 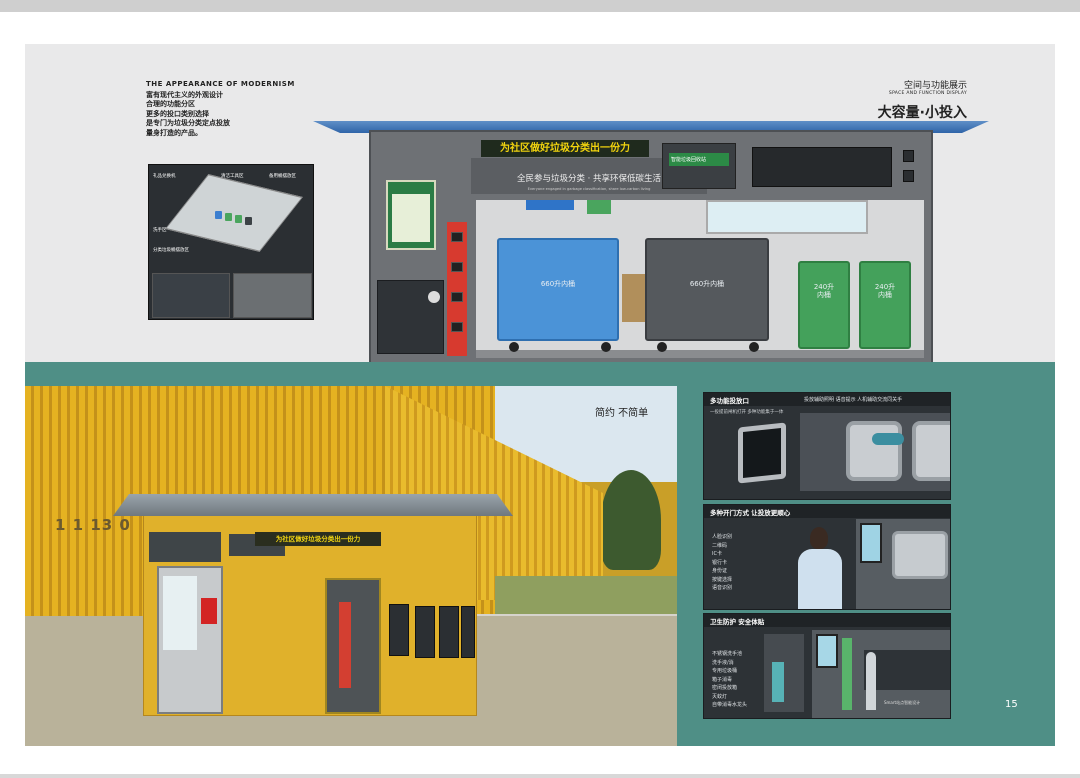 I want to click on intro-heading: THE APPEARANCE OF MODERNISM, so click(x=220, y=84).